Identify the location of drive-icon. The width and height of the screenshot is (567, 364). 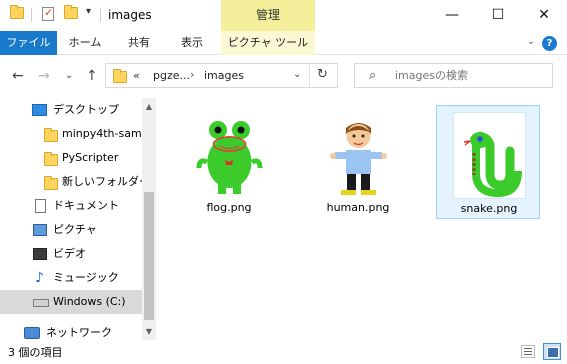
(41, 303).